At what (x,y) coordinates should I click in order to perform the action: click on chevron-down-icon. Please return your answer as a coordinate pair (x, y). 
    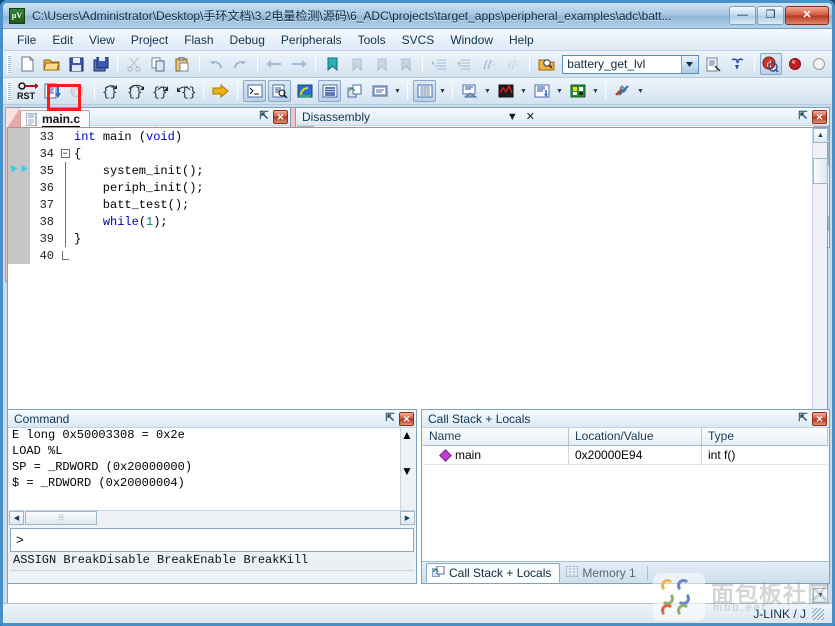
    Looking at the image, I should click on (689, 64).